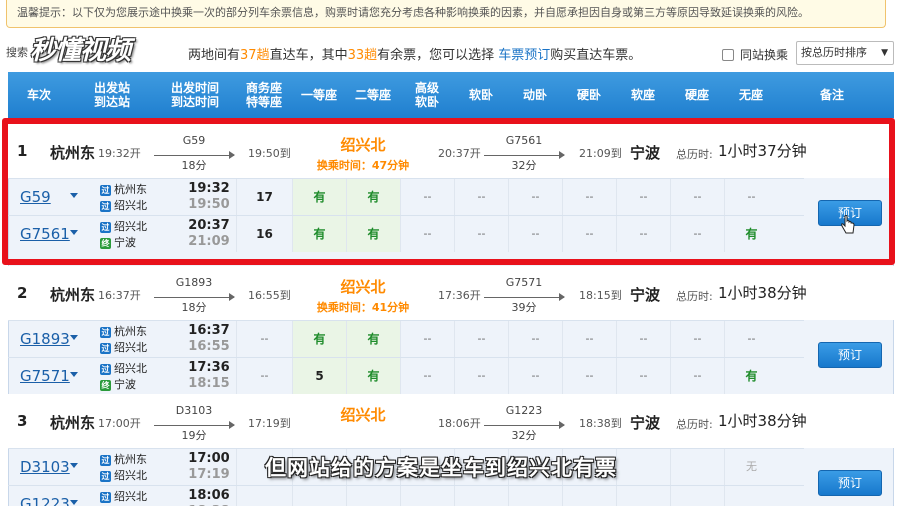 The height and width of the screenshot is (506, 900). I want to click on column-header: 高级 软卧, so click(426, 95).